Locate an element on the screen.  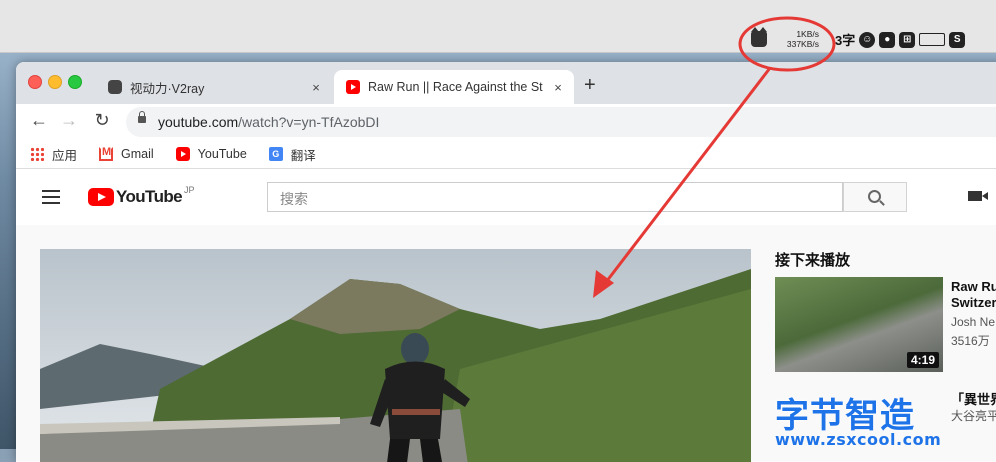
bookmark-label: 应用 is located at coordinates (65, 155).